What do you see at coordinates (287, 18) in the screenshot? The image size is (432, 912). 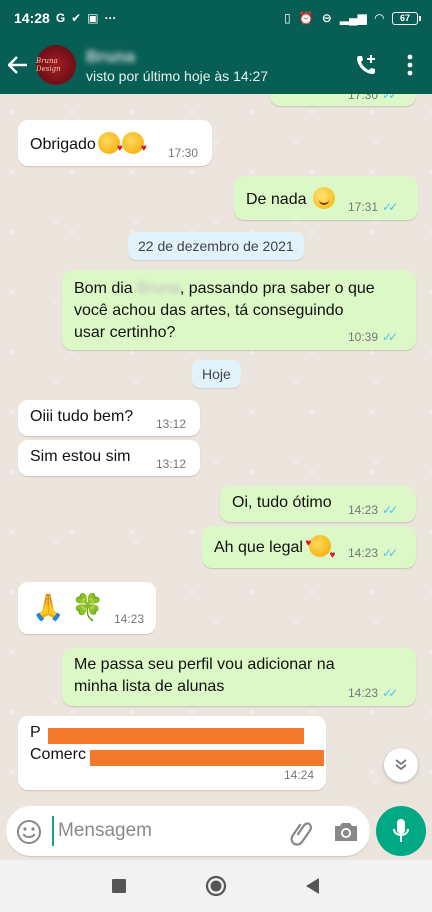 I see `vibrate-icon: ▯` at bounding box center [287, 18].